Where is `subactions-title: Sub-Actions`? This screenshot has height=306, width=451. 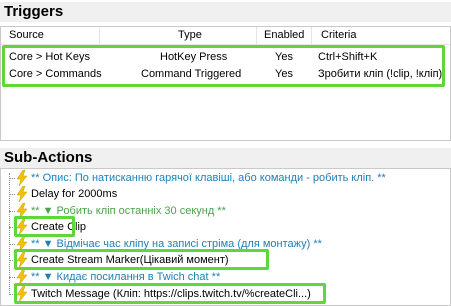 subactions-title: Sub-Actions is located at coordinates (225, 158).